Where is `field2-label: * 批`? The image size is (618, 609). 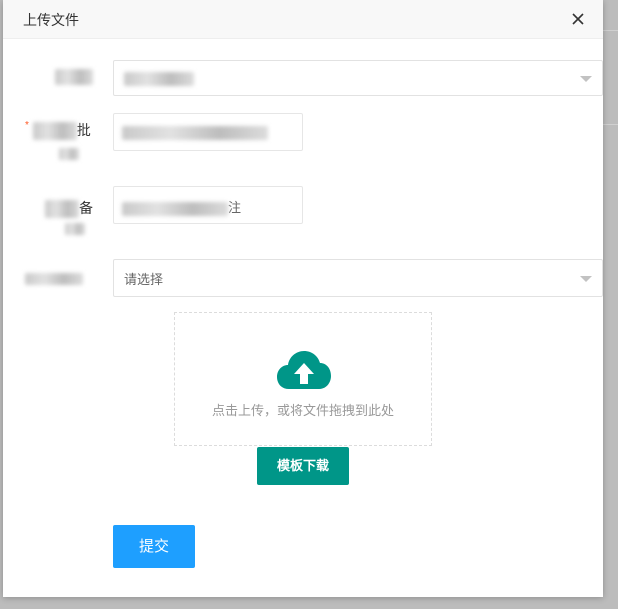
field2-label: * 批 is located at coordinates (58, 130).